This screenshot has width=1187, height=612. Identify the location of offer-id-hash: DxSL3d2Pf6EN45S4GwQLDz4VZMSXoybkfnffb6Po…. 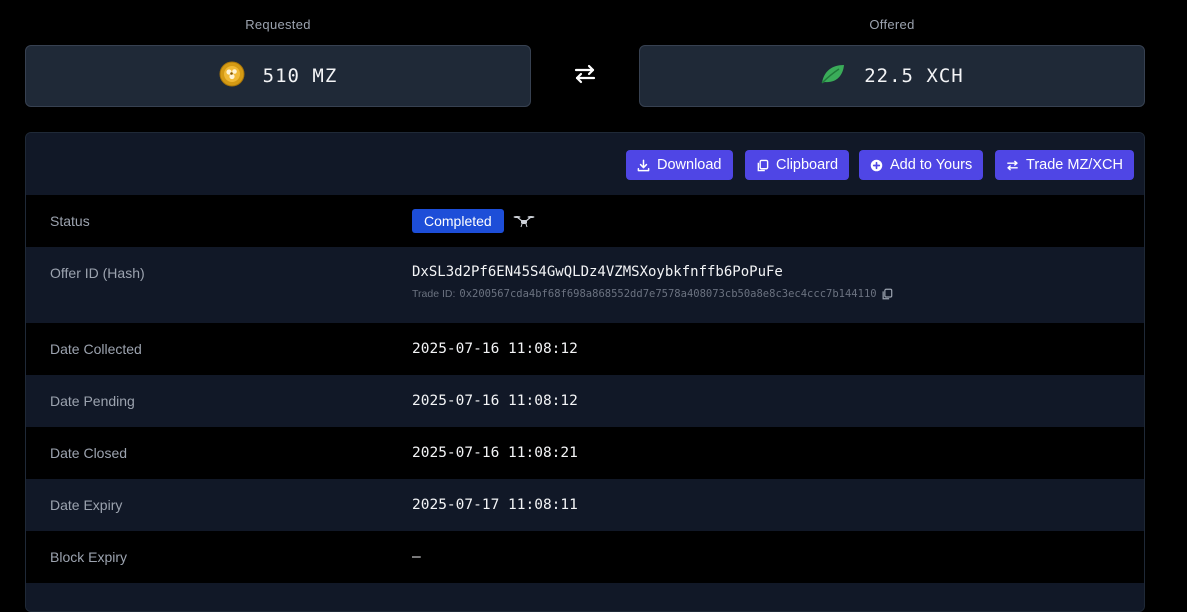
(652, 272).